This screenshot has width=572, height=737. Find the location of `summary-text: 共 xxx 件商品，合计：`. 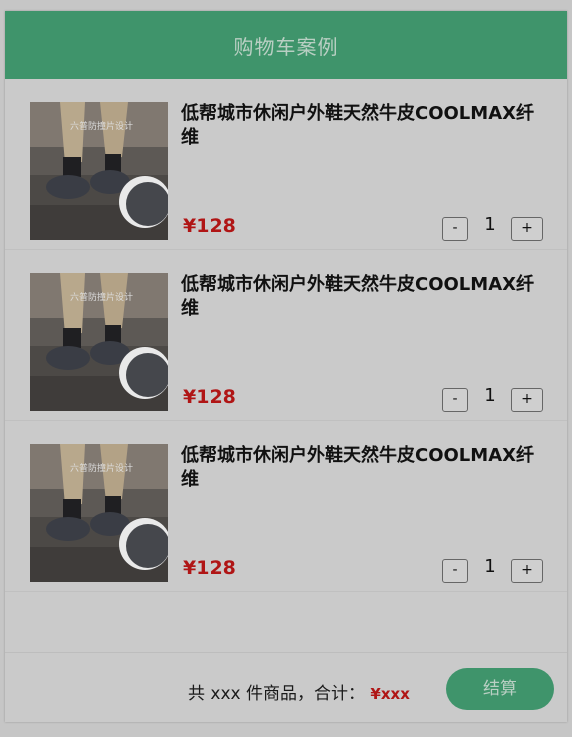

summary-text: 共 xxx 件商品，合计： is located at coordinates (276, 694).